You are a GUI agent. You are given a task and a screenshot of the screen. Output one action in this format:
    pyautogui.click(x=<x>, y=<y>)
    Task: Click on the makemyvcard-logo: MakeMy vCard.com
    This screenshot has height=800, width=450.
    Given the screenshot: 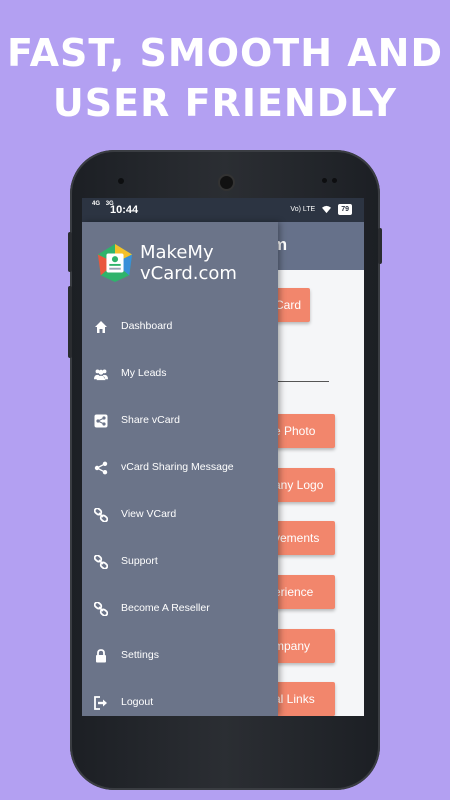 What is the action you would take?
    pyautogui.click(x=166, y=263)
    